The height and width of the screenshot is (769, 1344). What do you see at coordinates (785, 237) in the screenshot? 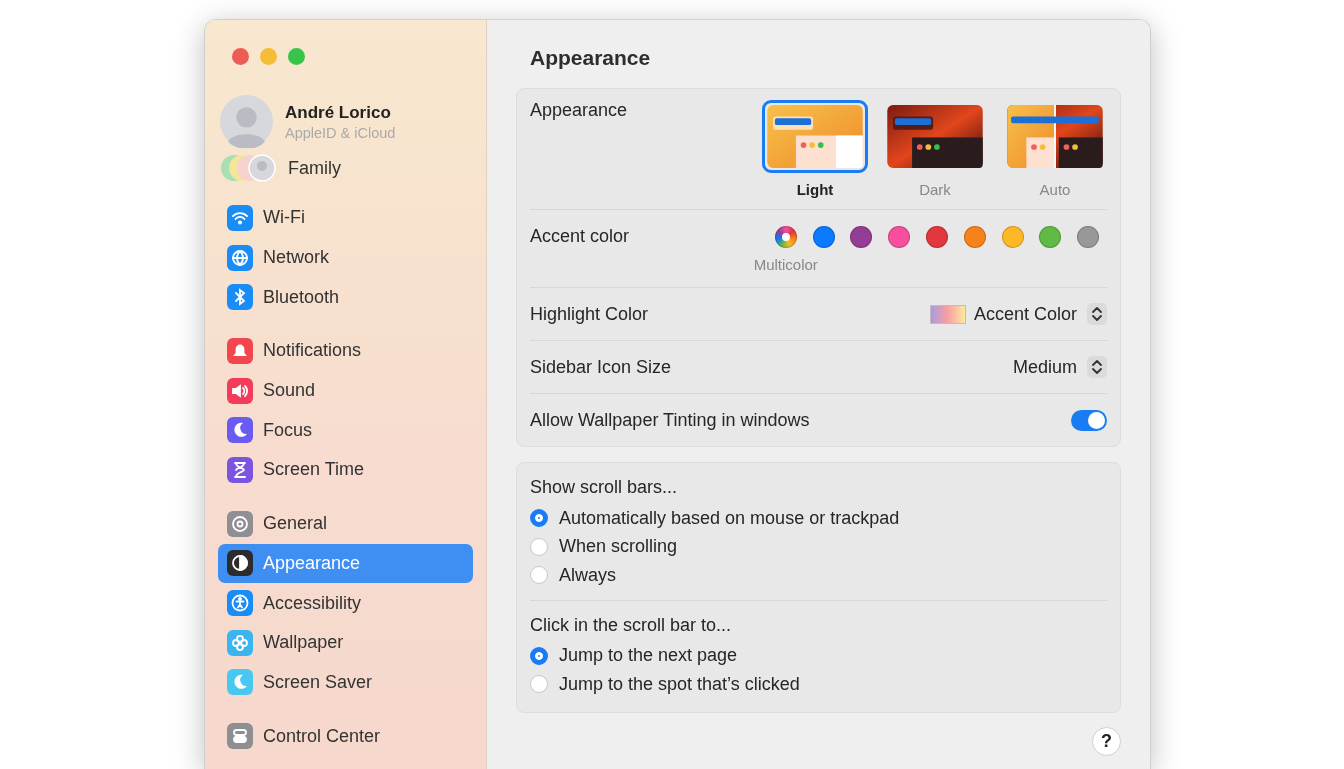
I see `multicolor-swatch` at bounding box center [785, 237].